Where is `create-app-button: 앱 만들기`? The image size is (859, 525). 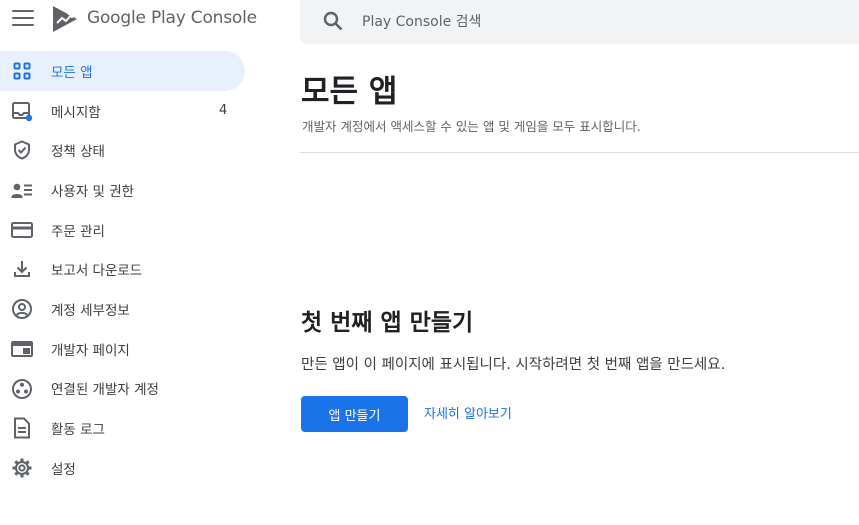 create-app-button: 앱 만들기 is located at coordinates (354, 414).